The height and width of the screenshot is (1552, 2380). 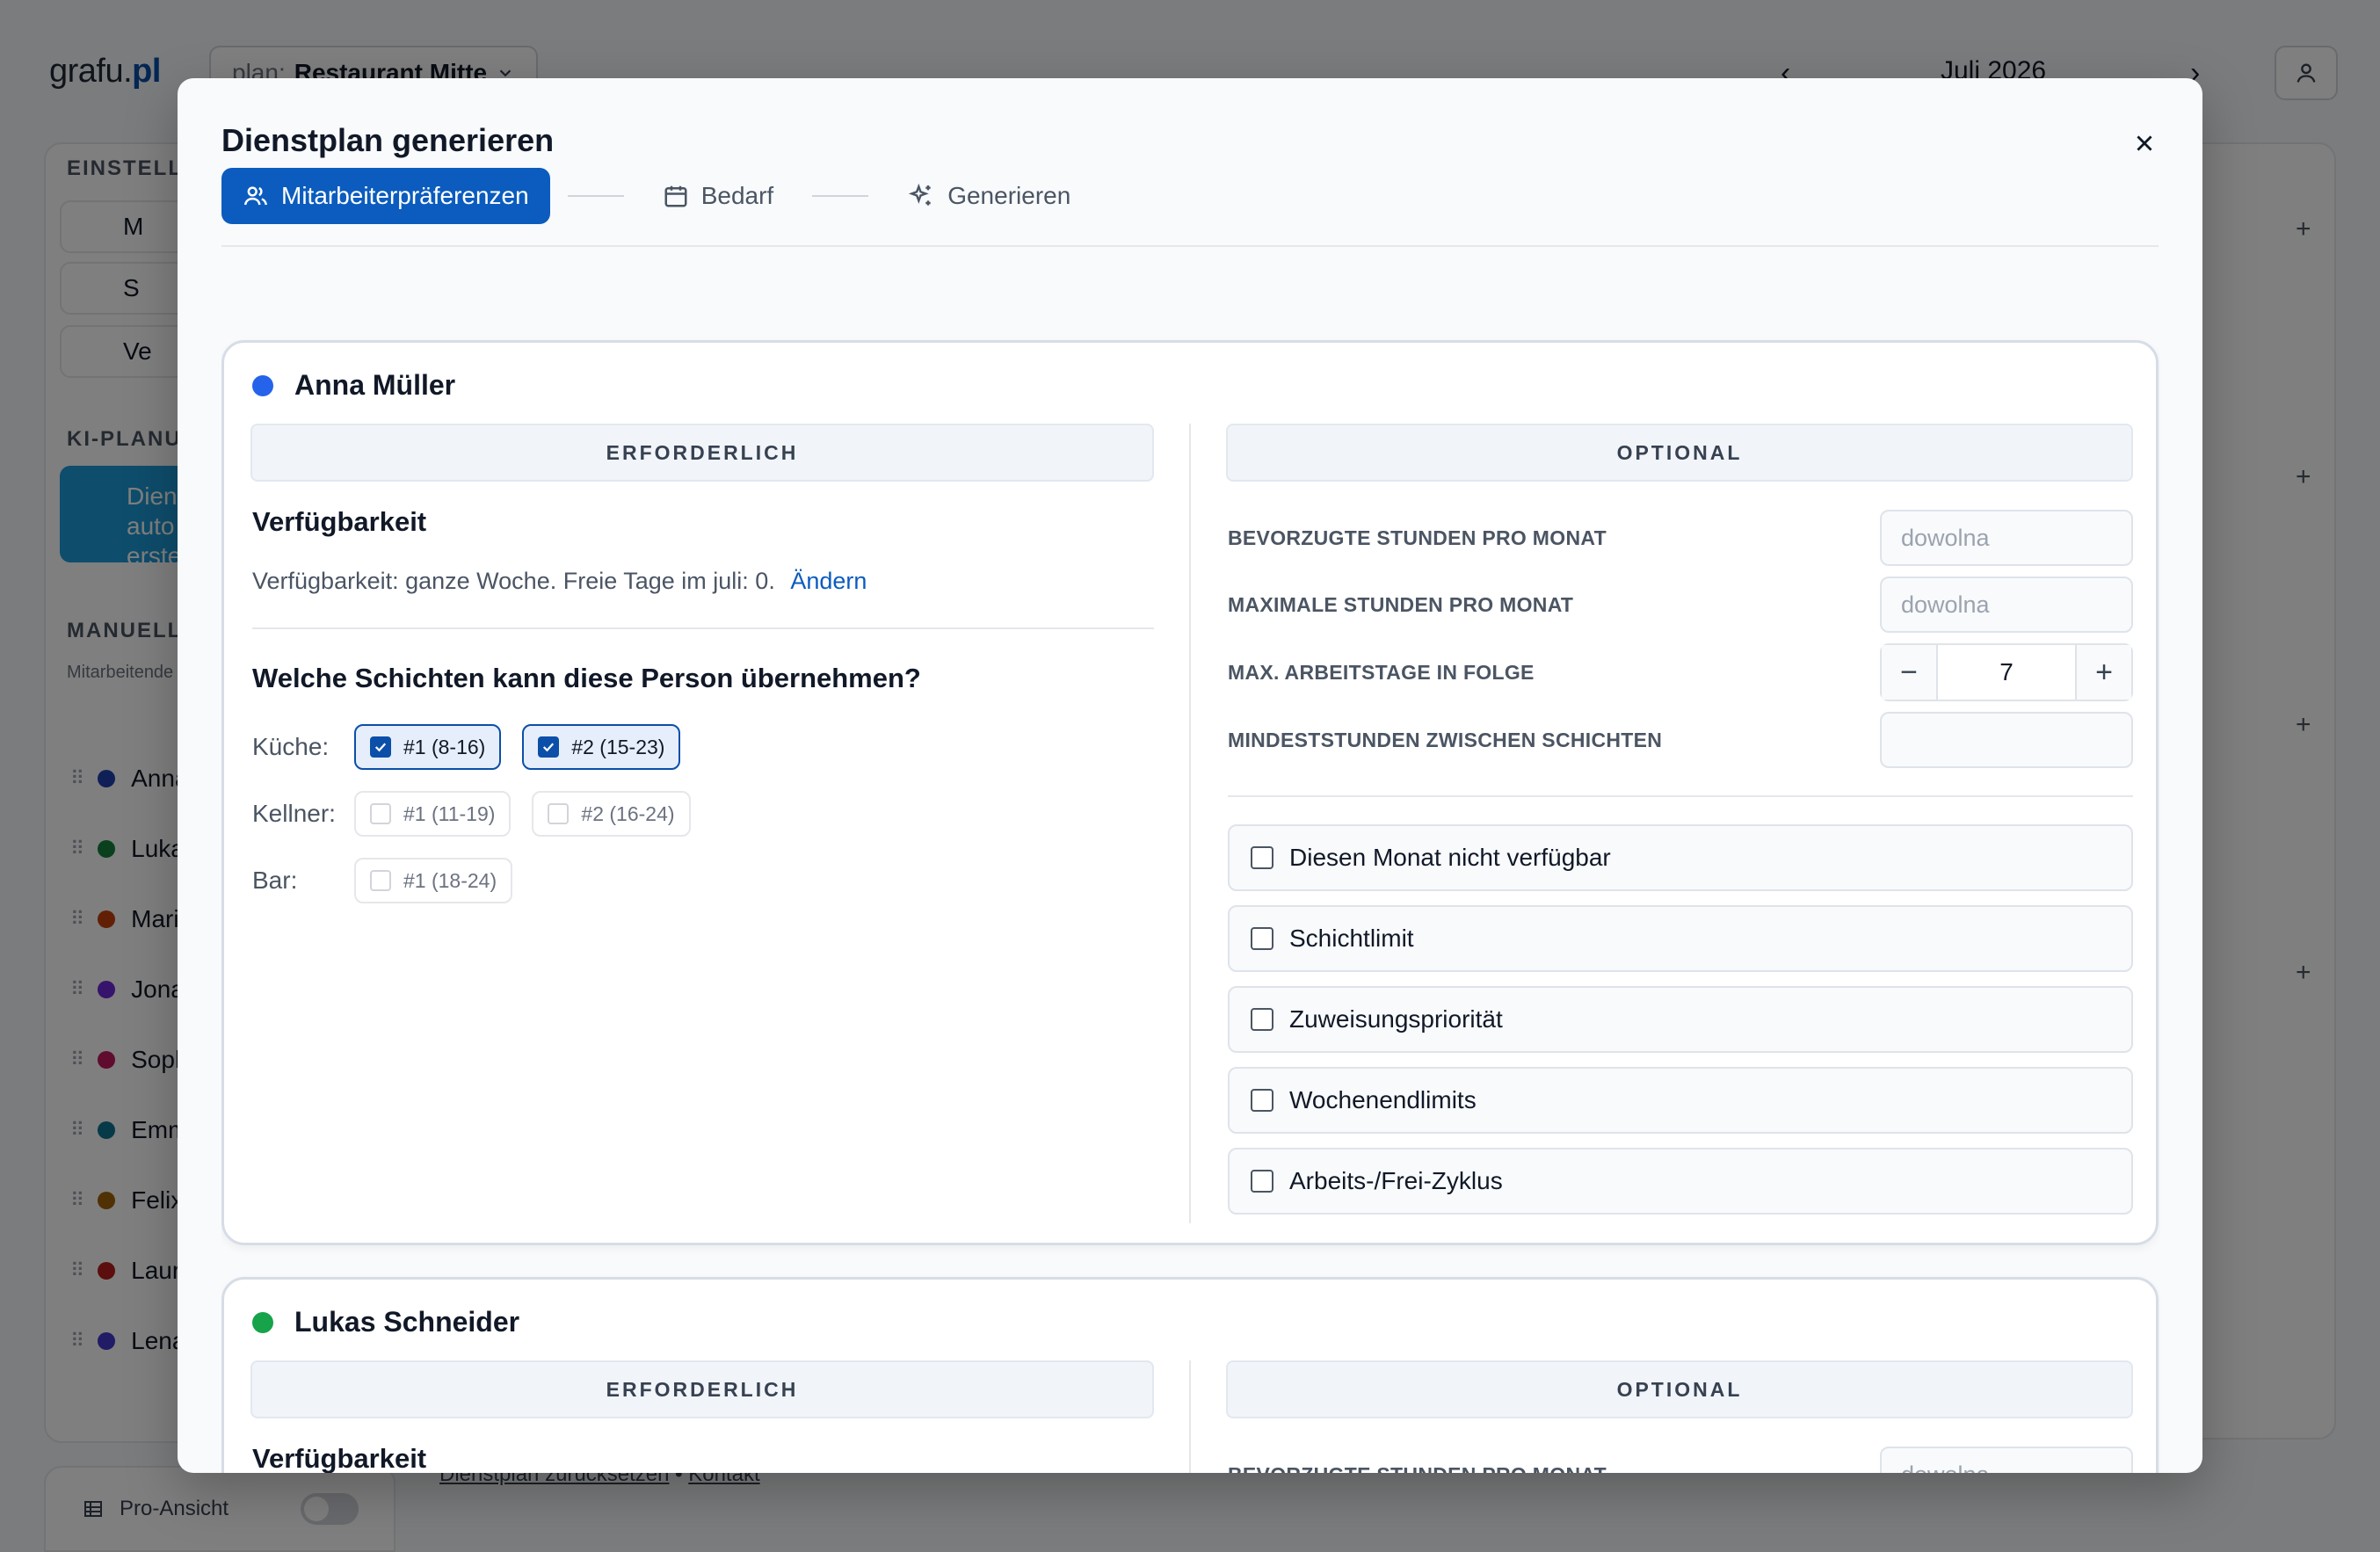 I want to click on step-generate: Generieren, so click(x=989, y=196).